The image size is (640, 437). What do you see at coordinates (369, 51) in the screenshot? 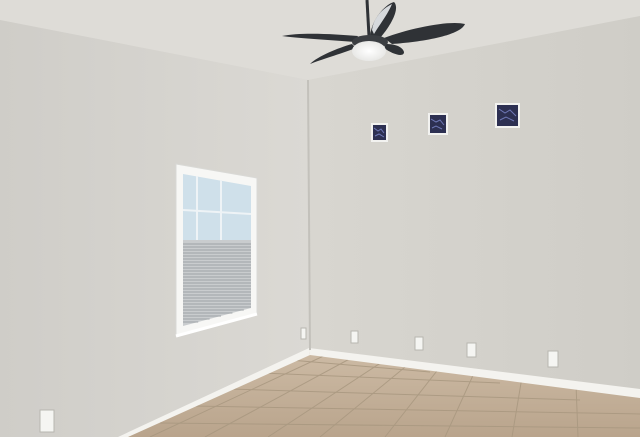
I see `fan-light-globe` at bounding box center [369, 51].